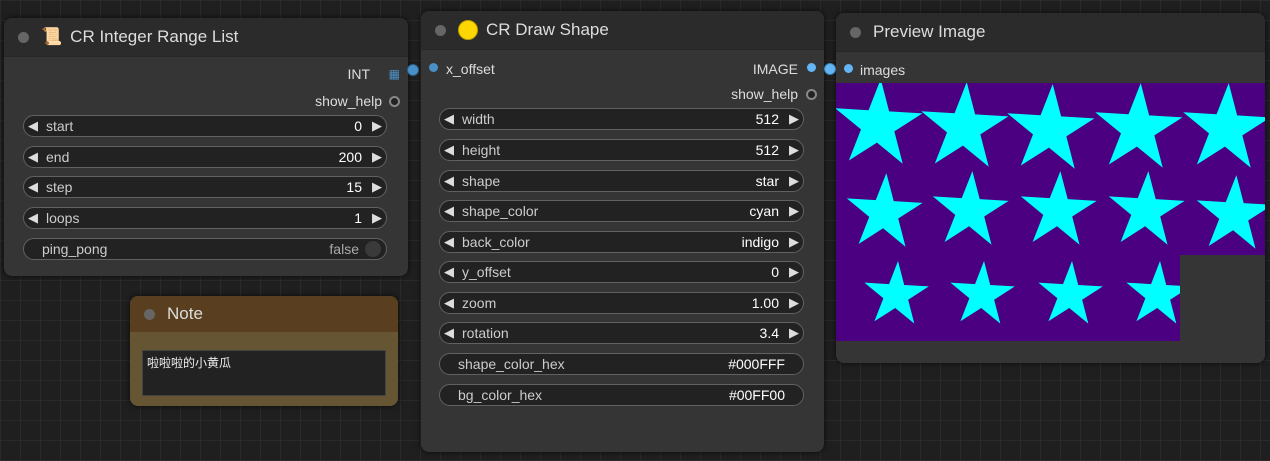  Describe the element at coordinates (205, 126) in the screenshot. I see `widget-start: ◀ start 0 ▶` at that location.